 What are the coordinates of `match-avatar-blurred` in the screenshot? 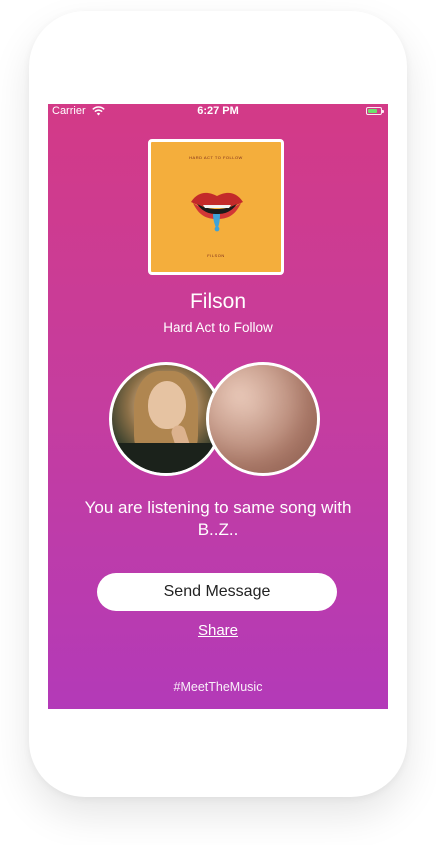 It's located at (263, 419).